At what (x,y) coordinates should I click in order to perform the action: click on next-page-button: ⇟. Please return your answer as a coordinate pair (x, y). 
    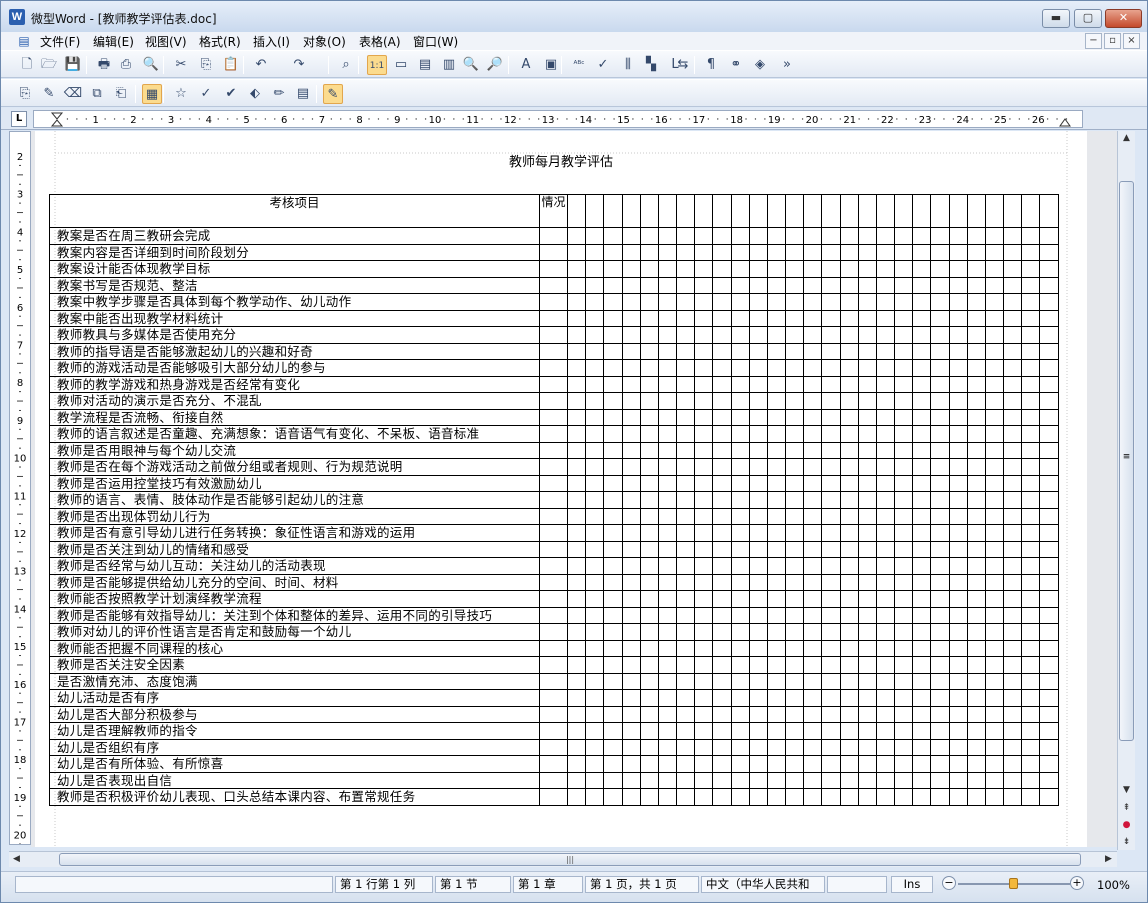
    Looking at the image, I should click on (1126, 842).